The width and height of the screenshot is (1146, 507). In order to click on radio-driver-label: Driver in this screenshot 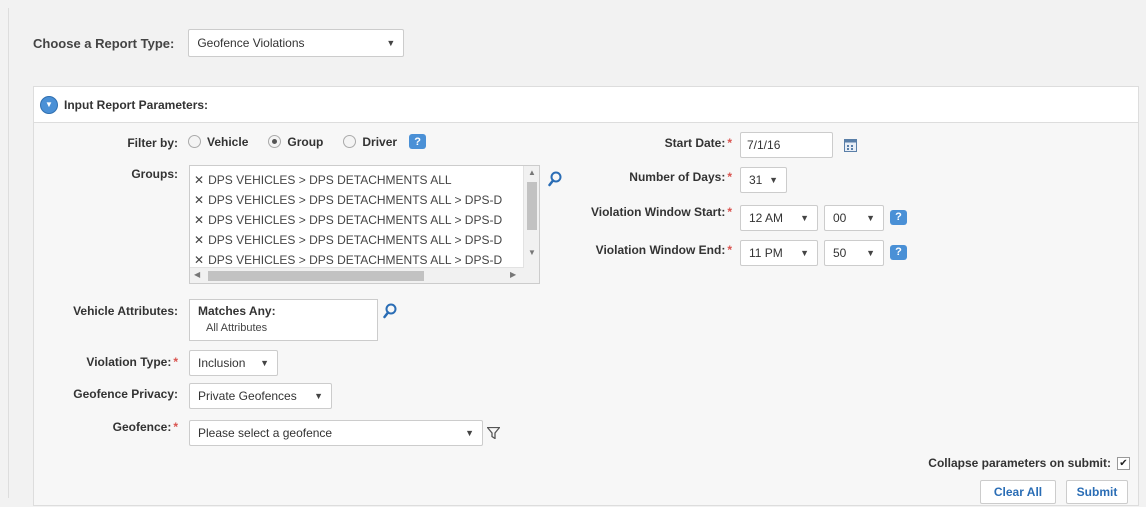, I will do `click(380, 141)`.